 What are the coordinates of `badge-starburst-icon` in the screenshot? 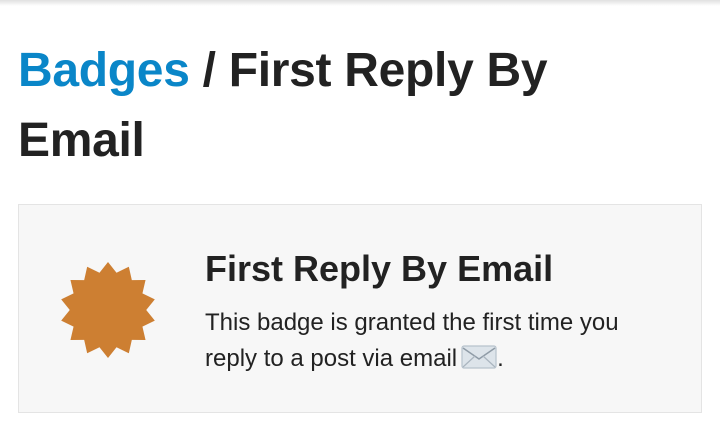 It's located at (108, 310).